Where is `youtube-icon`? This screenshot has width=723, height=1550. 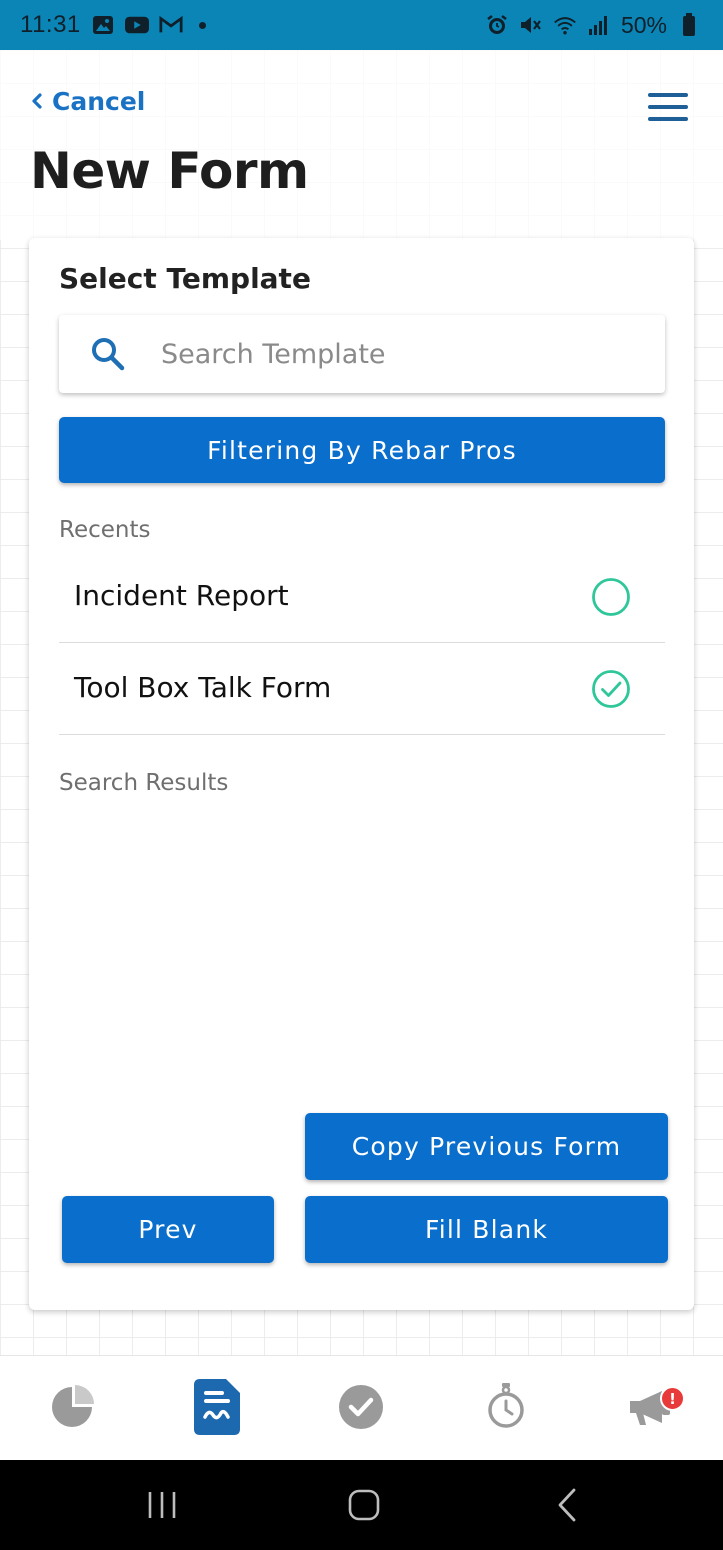 youtube-icon is located at coordinates (136, 25).